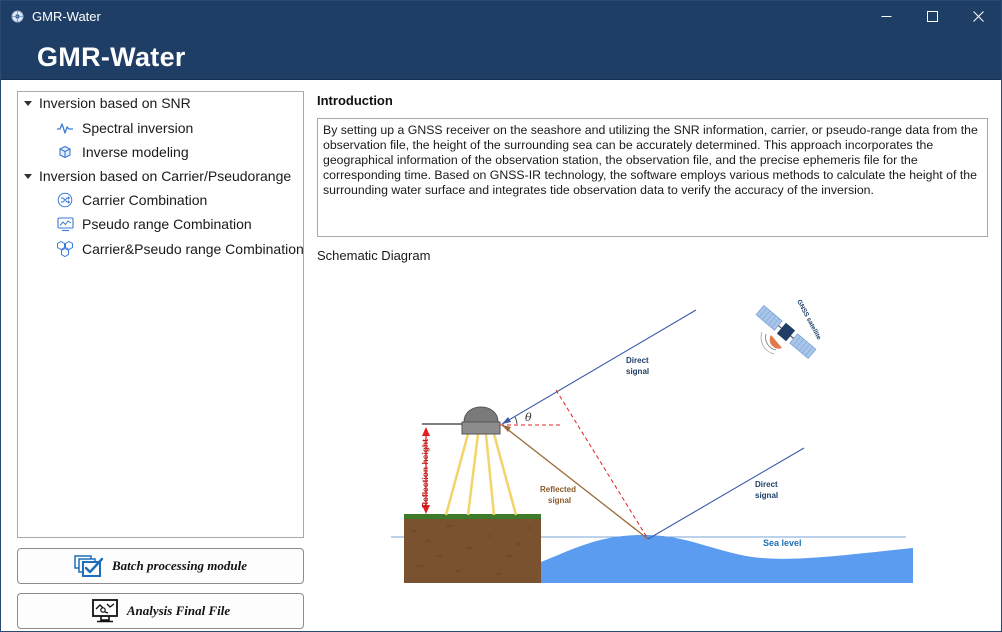  What do you see at coordinates (602, 464) in the screenshot?
I see `path-difference-dashed` at bounding box center [602, 464].